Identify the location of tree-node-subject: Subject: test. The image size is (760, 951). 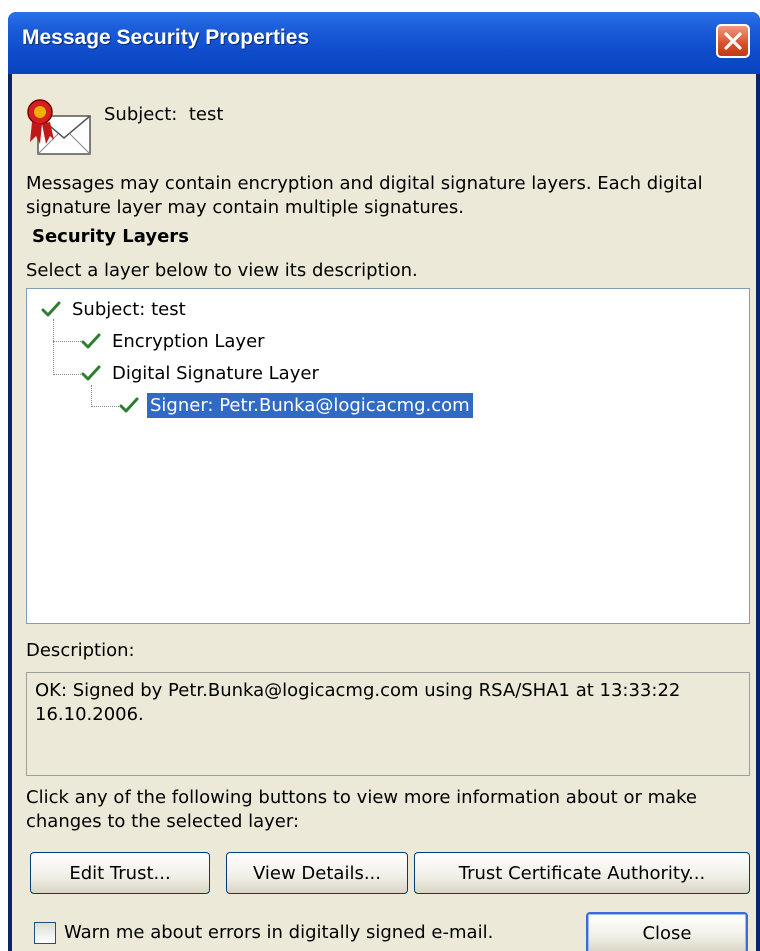
(115, 309).